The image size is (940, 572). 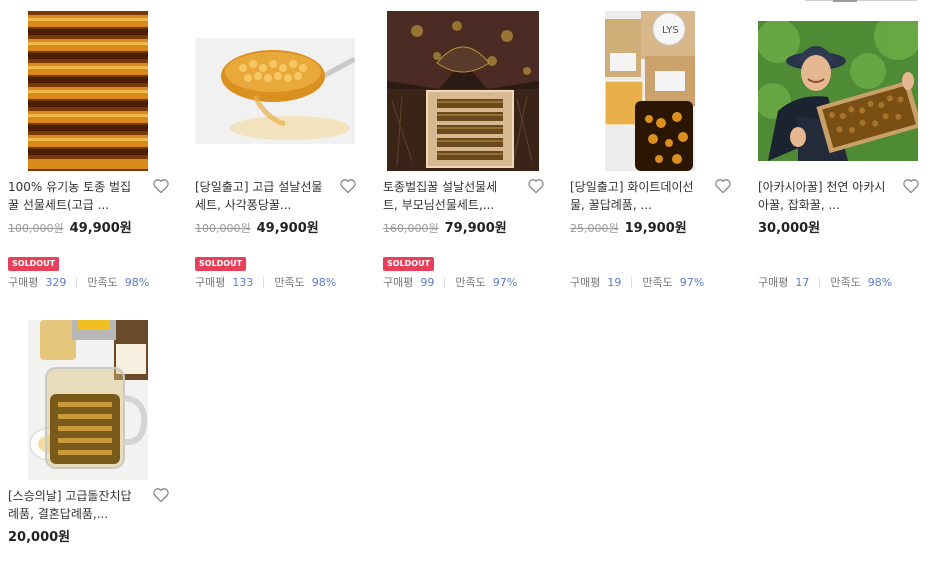 I want to click on original-price: 25,000원, so click(x=594, y=228).